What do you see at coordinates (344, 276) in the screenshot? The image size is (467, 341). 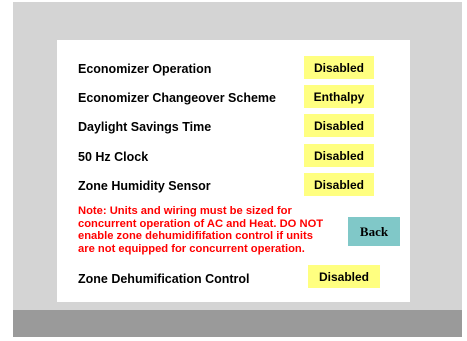 I see `zone-dehumidification-button: Disabled` at bounding box center [344, 276].